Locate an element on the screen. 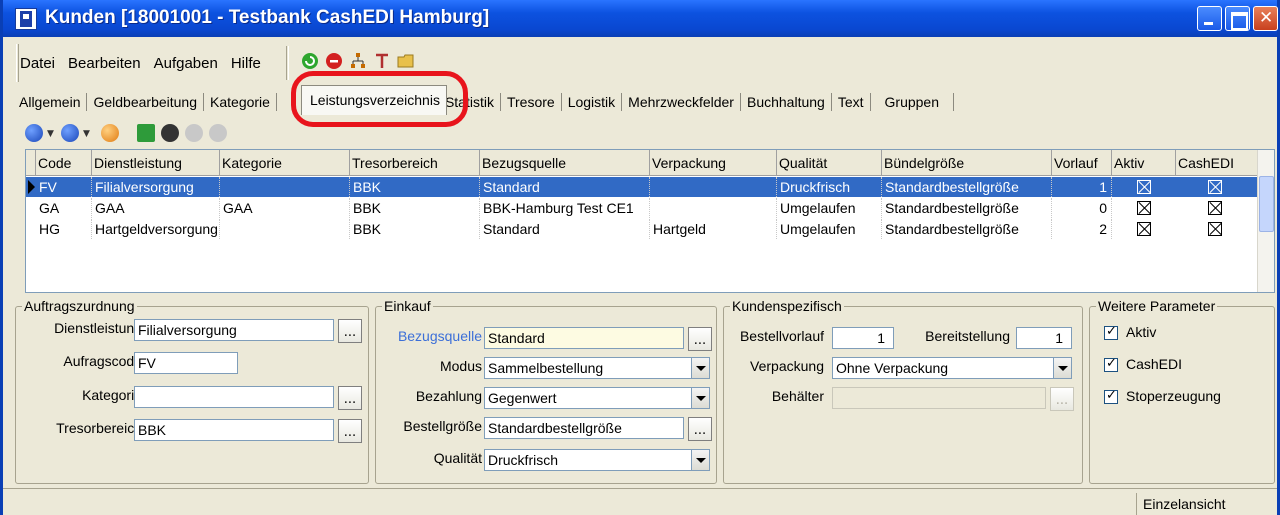 Image resolution: width=1280 pixels, height=515 pixels. tab-kategorie: Kategorie is located at coordinates (240, 102).